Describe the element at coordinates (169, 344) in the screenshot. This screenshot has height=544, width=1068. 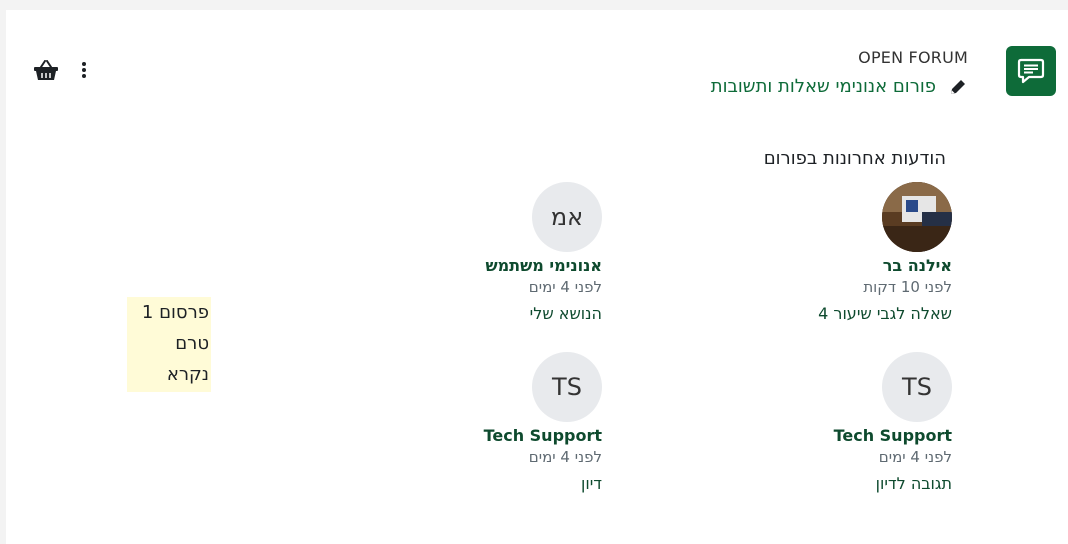
I see `unread-posts-notice: פרסום 1 טרם נקרא` at that location.